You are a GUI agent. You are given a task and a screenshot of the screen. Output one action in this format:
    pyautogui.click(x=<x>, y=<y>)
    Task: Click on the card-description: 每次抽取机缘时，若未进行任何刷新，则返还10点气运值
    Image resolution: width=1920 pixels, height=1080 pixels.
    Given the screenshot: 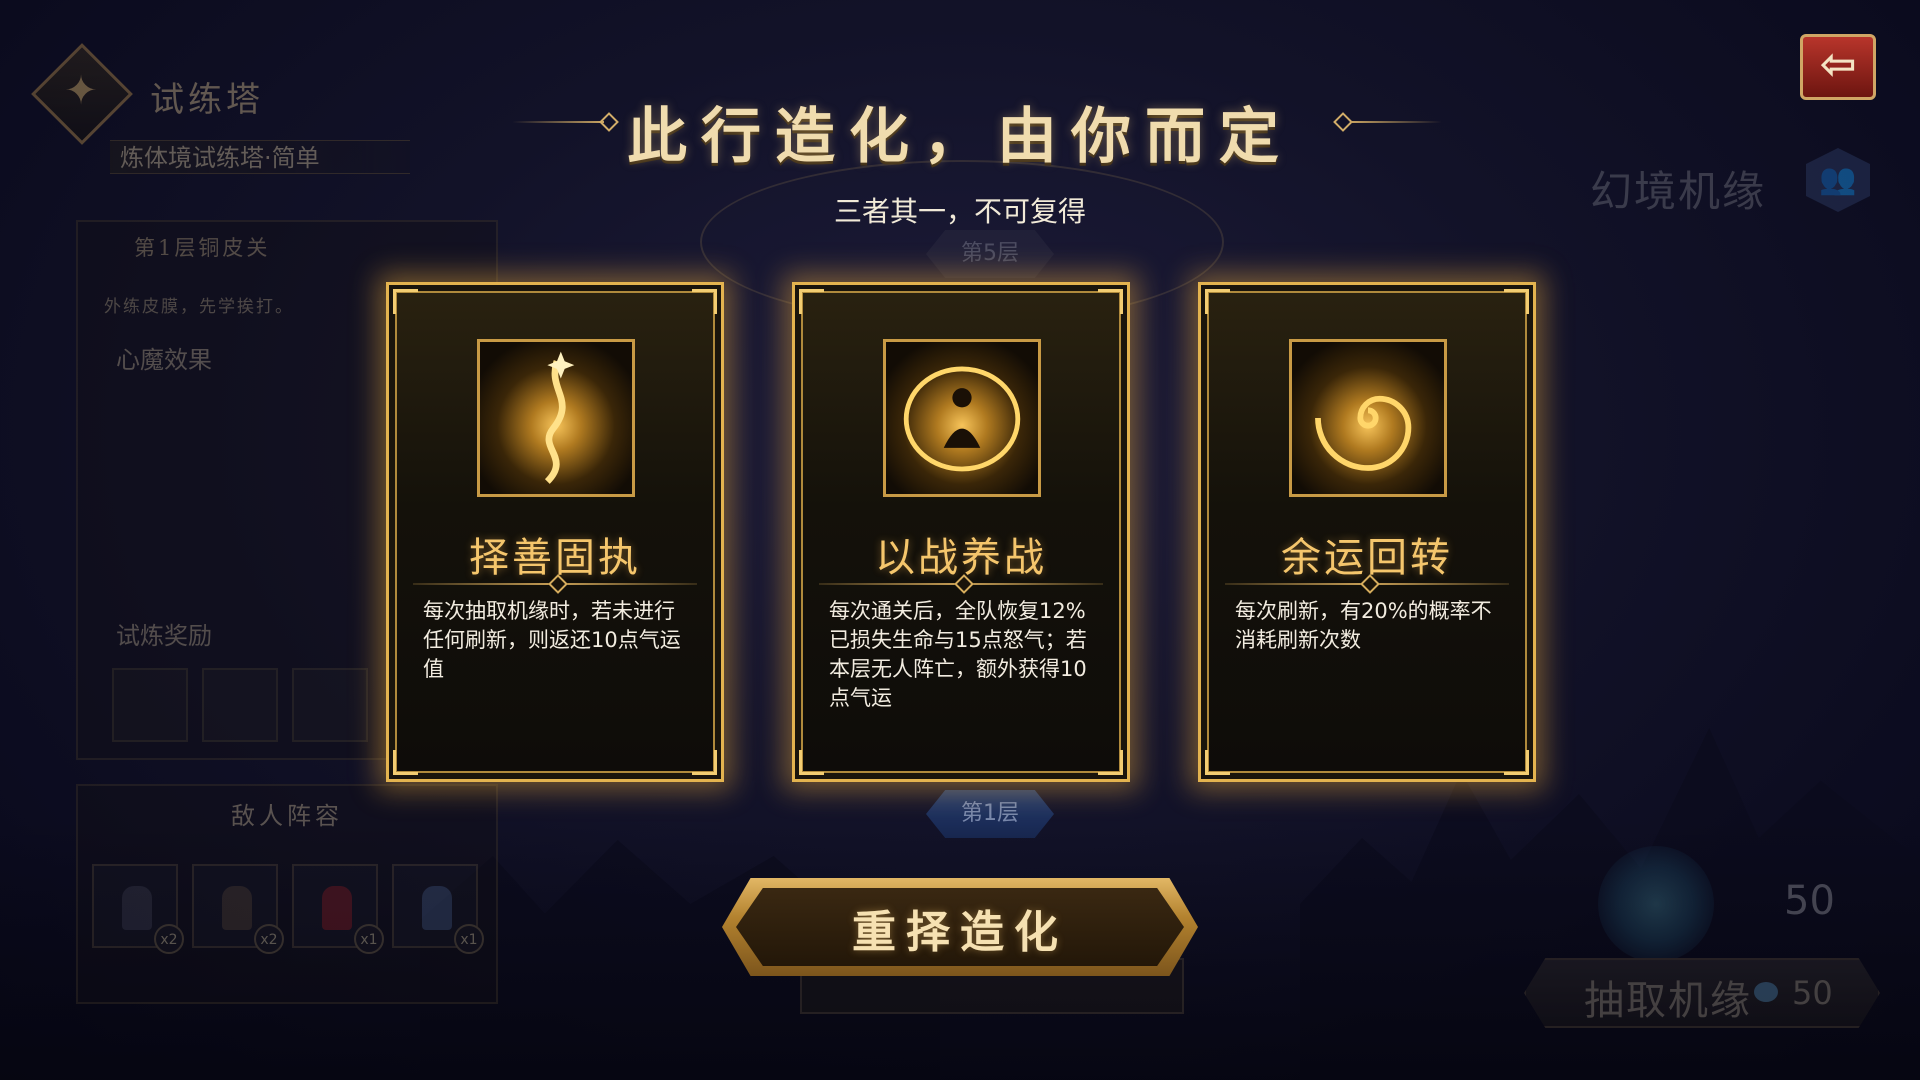 What is the action you would take?
    pyautogui.click(x=552, y=640)
    